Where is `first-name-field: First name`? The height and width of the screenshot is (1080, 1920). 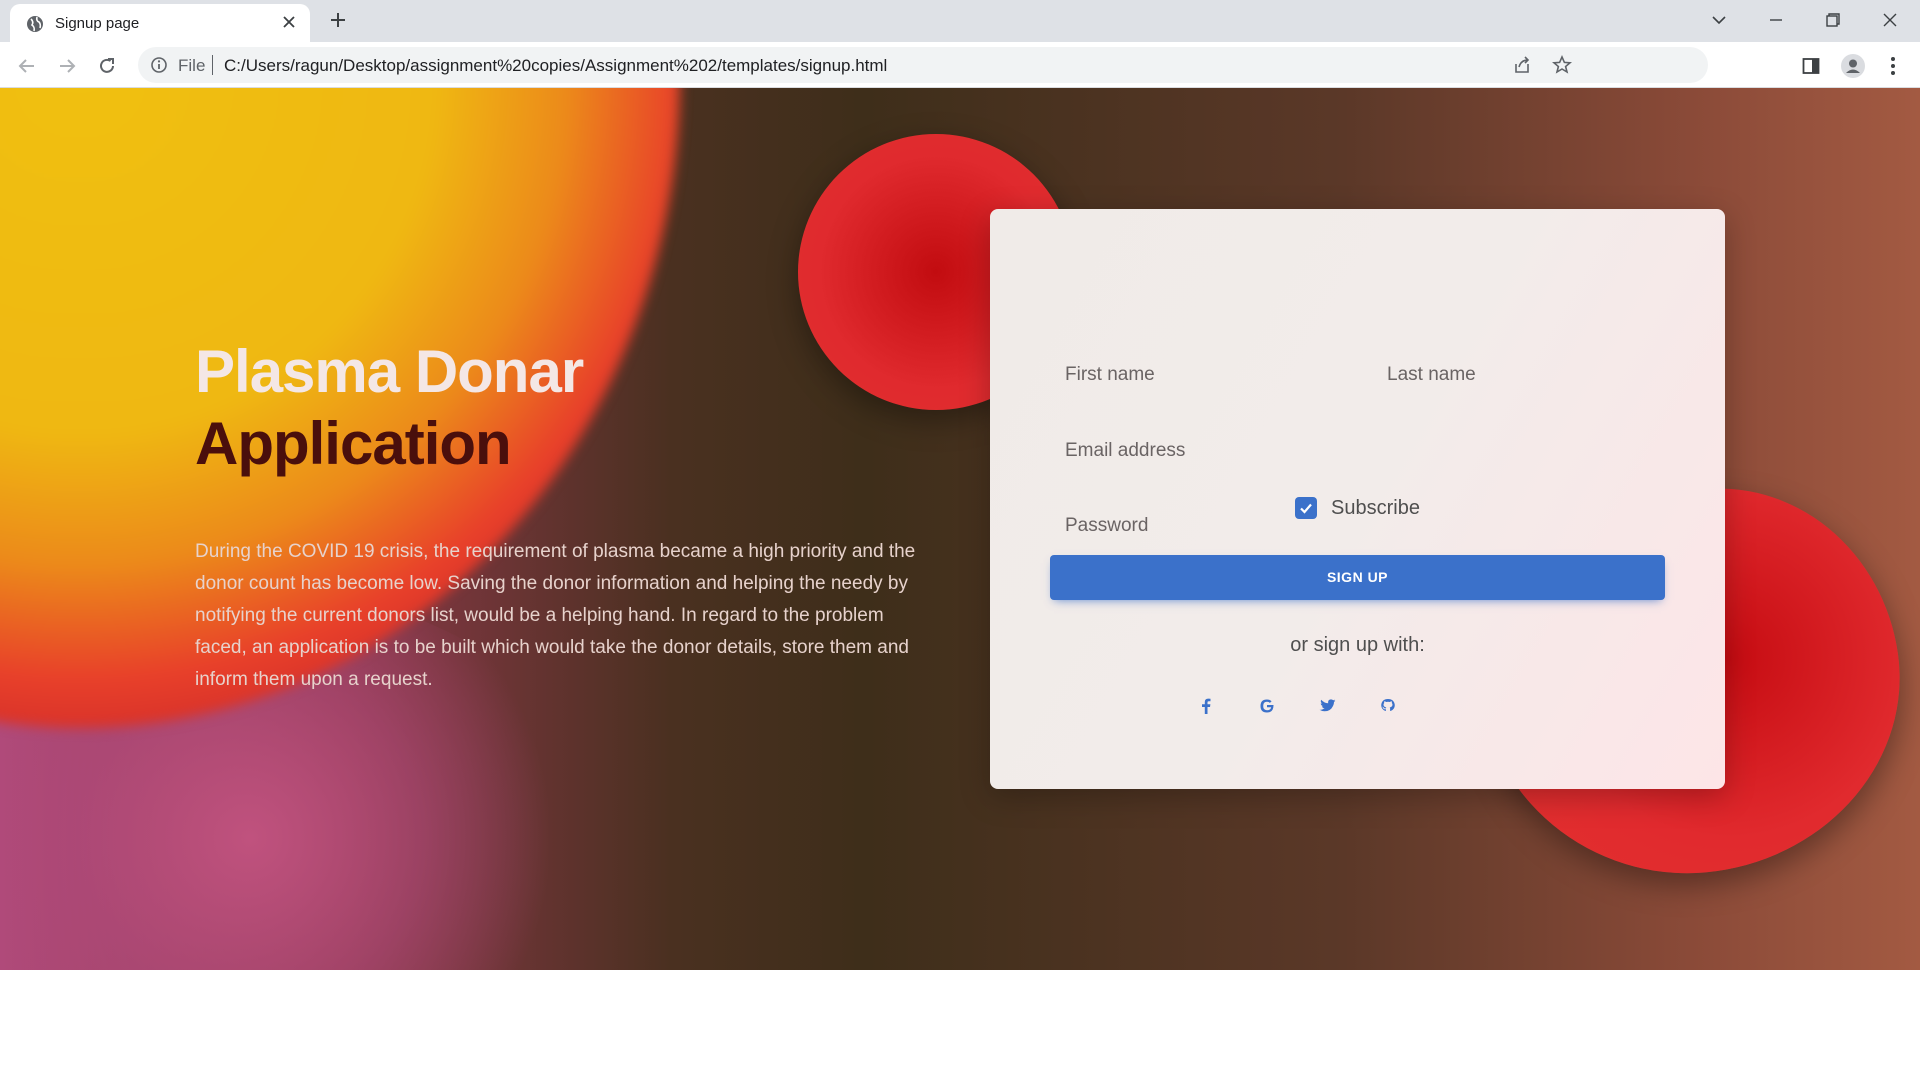 first-name-field: First name is located at coordinates (1205, 375).